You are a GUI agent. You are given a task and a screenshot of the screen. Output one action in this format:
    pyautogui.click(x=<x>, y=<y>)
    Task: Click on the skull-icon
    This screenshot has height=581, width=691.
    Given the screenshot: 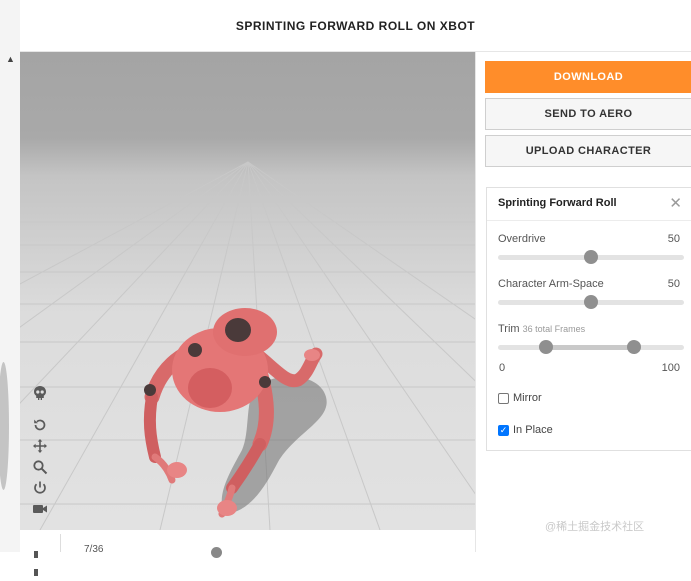 What is the action you would take?
    pyautogui.click(x=40, y=393)
    